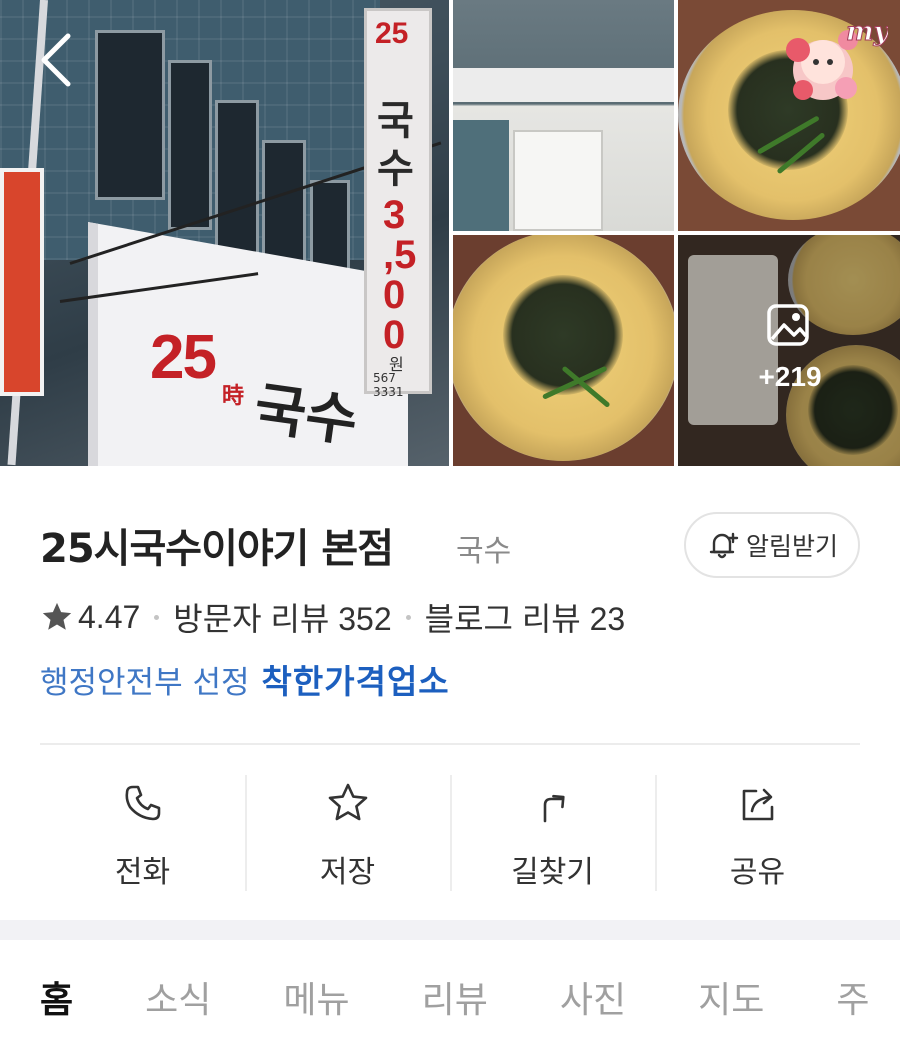  Describe the element at coordinates (731, 997) in the screenshot. I see `tab-map: 지도` at that location.